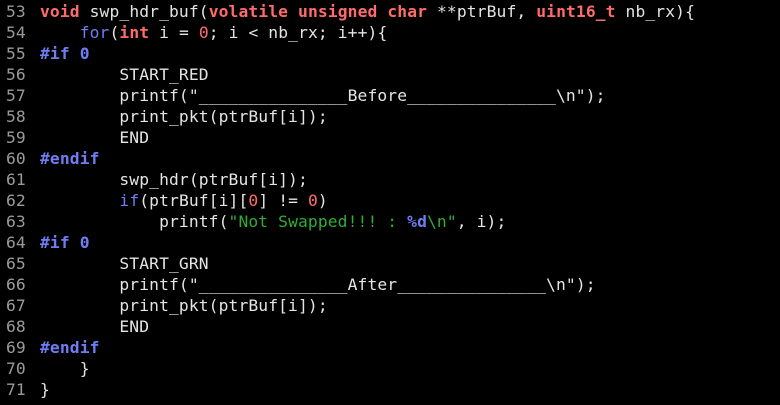 The height and width of the screenshot is (405, 780). I want to click on type-keyword: char, so click(407, 11).